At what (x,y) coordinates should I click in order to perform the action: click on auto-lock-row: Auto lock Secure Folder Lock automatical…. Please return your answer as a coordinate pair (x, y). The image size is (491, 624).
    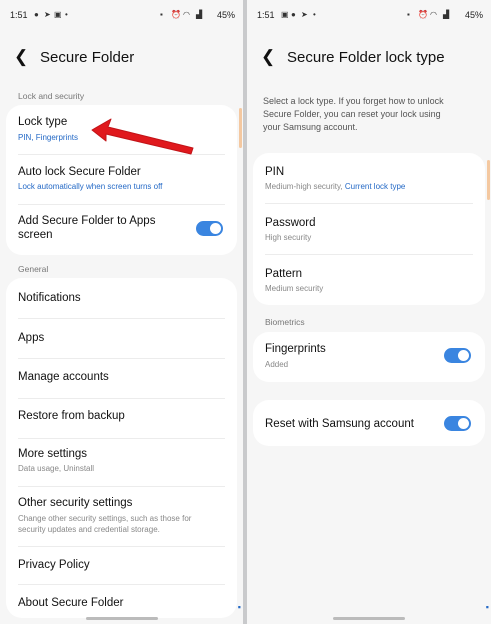
    Looking at the image, I should click on (121, 180).